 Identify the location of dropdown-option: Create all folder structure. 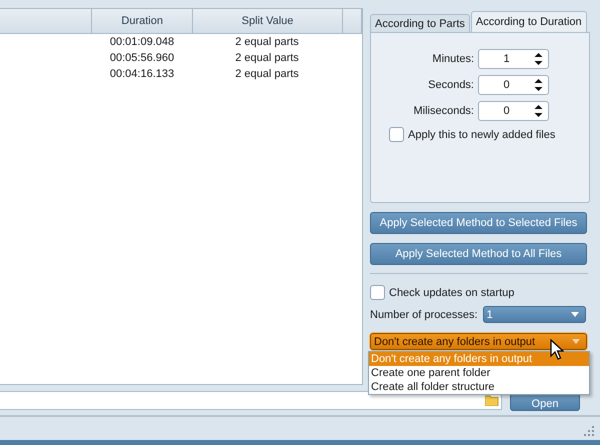
(479, 387).